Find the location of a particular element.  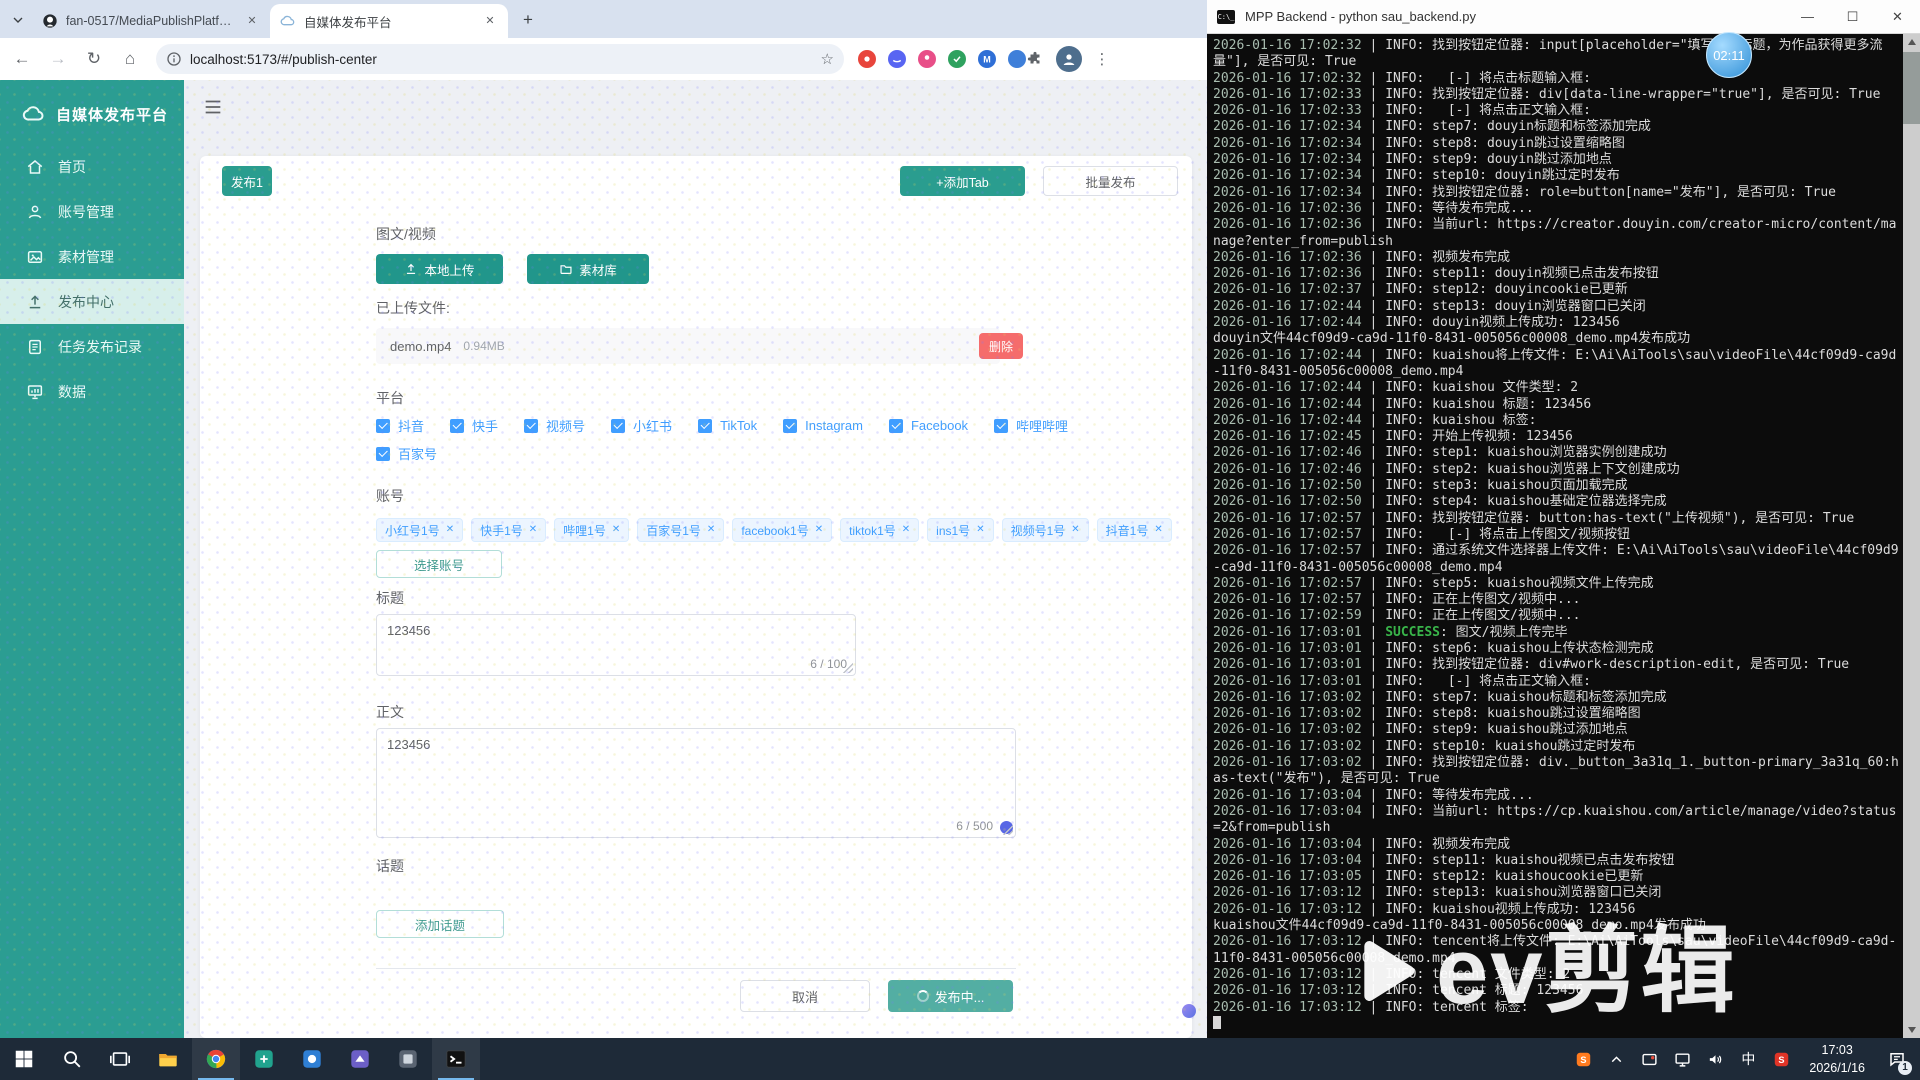

speaker-icon is located at coordinates (1715, 1059).